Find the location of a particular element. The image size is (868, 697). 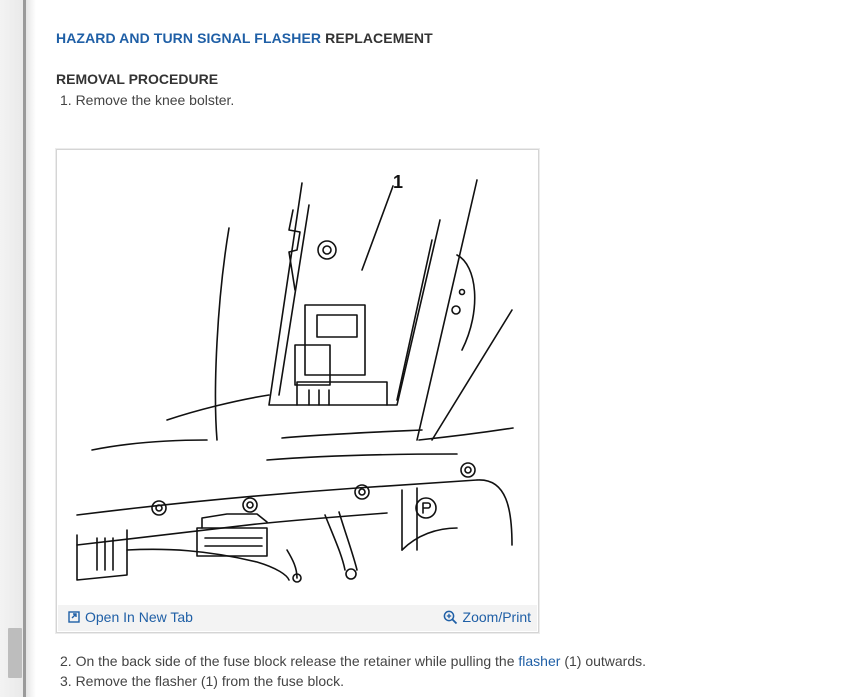

step-1: 1. Remove the knee bolster. is located at coordinates (147, 100).